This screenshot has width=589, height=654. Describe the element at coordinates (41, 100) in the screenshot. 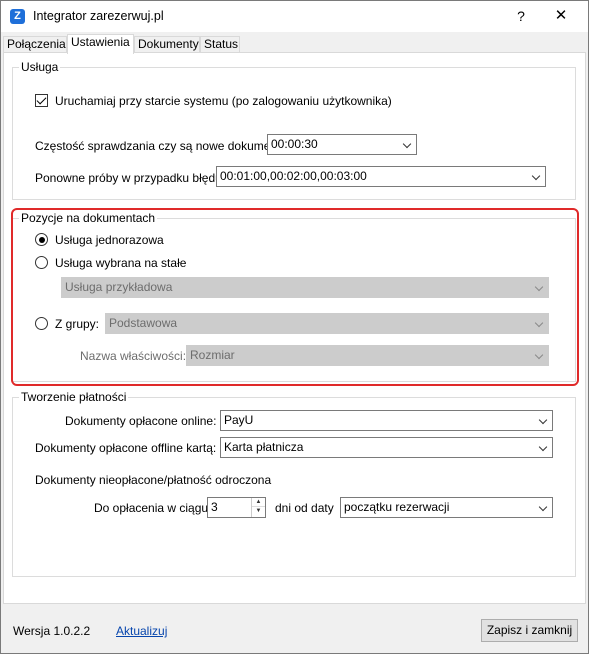

I see `autostart-checkbox` at that location.